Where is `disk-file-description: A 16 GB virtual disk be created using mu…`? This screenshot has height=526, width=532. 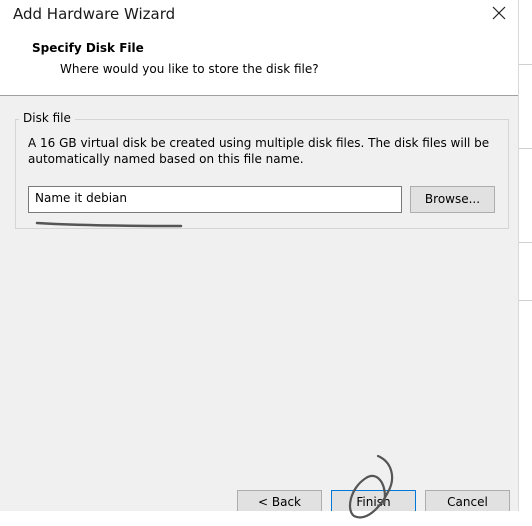
disk-file-description: A 16 GB virtual disk be created using mu… is located at coordinates (259, 151).